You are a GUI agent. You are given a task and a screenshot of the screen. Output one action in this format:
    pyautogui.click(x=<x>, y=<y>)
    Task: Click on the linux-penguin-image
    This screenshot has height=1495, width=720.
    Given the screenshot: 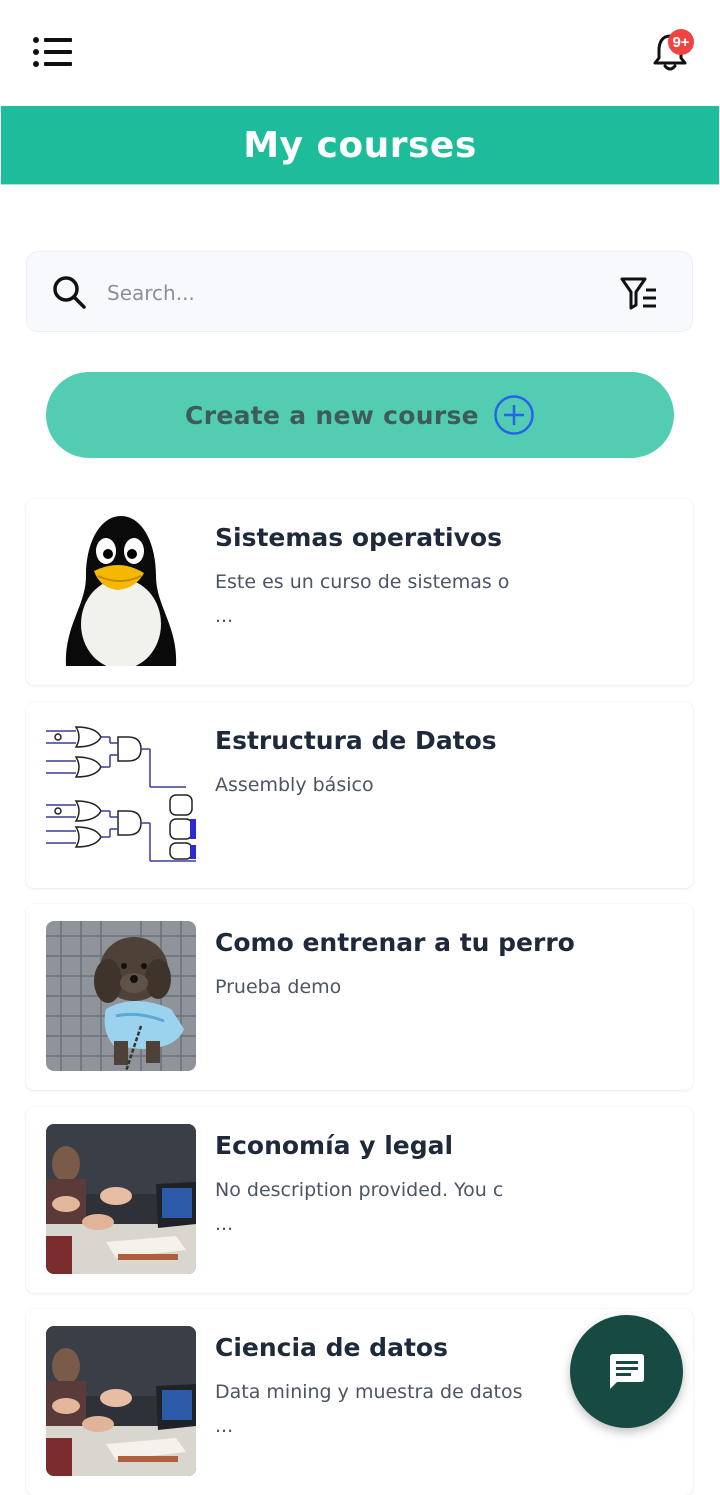 What is the action you would take?
    pyautogui.click(x=121, y=591)
    